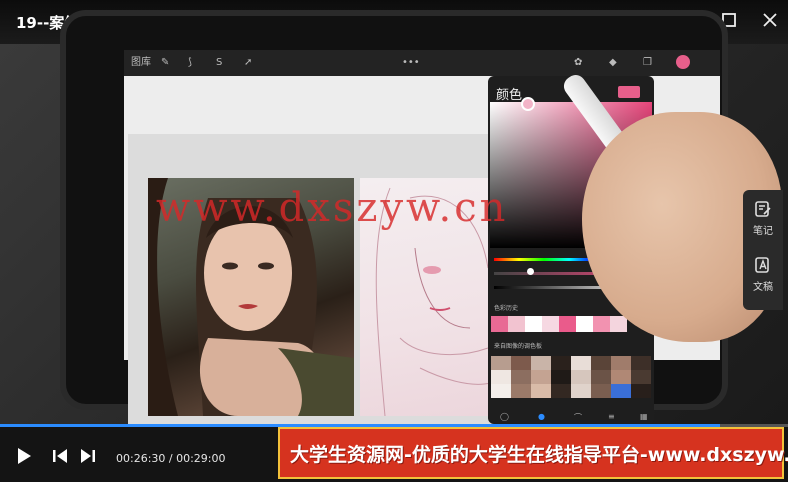 The height and width of the screenshot is (482, 788). What do you see at coordinates (24, 458) in the screenshot?
I see `play-button` at bounding box center [24, 458].